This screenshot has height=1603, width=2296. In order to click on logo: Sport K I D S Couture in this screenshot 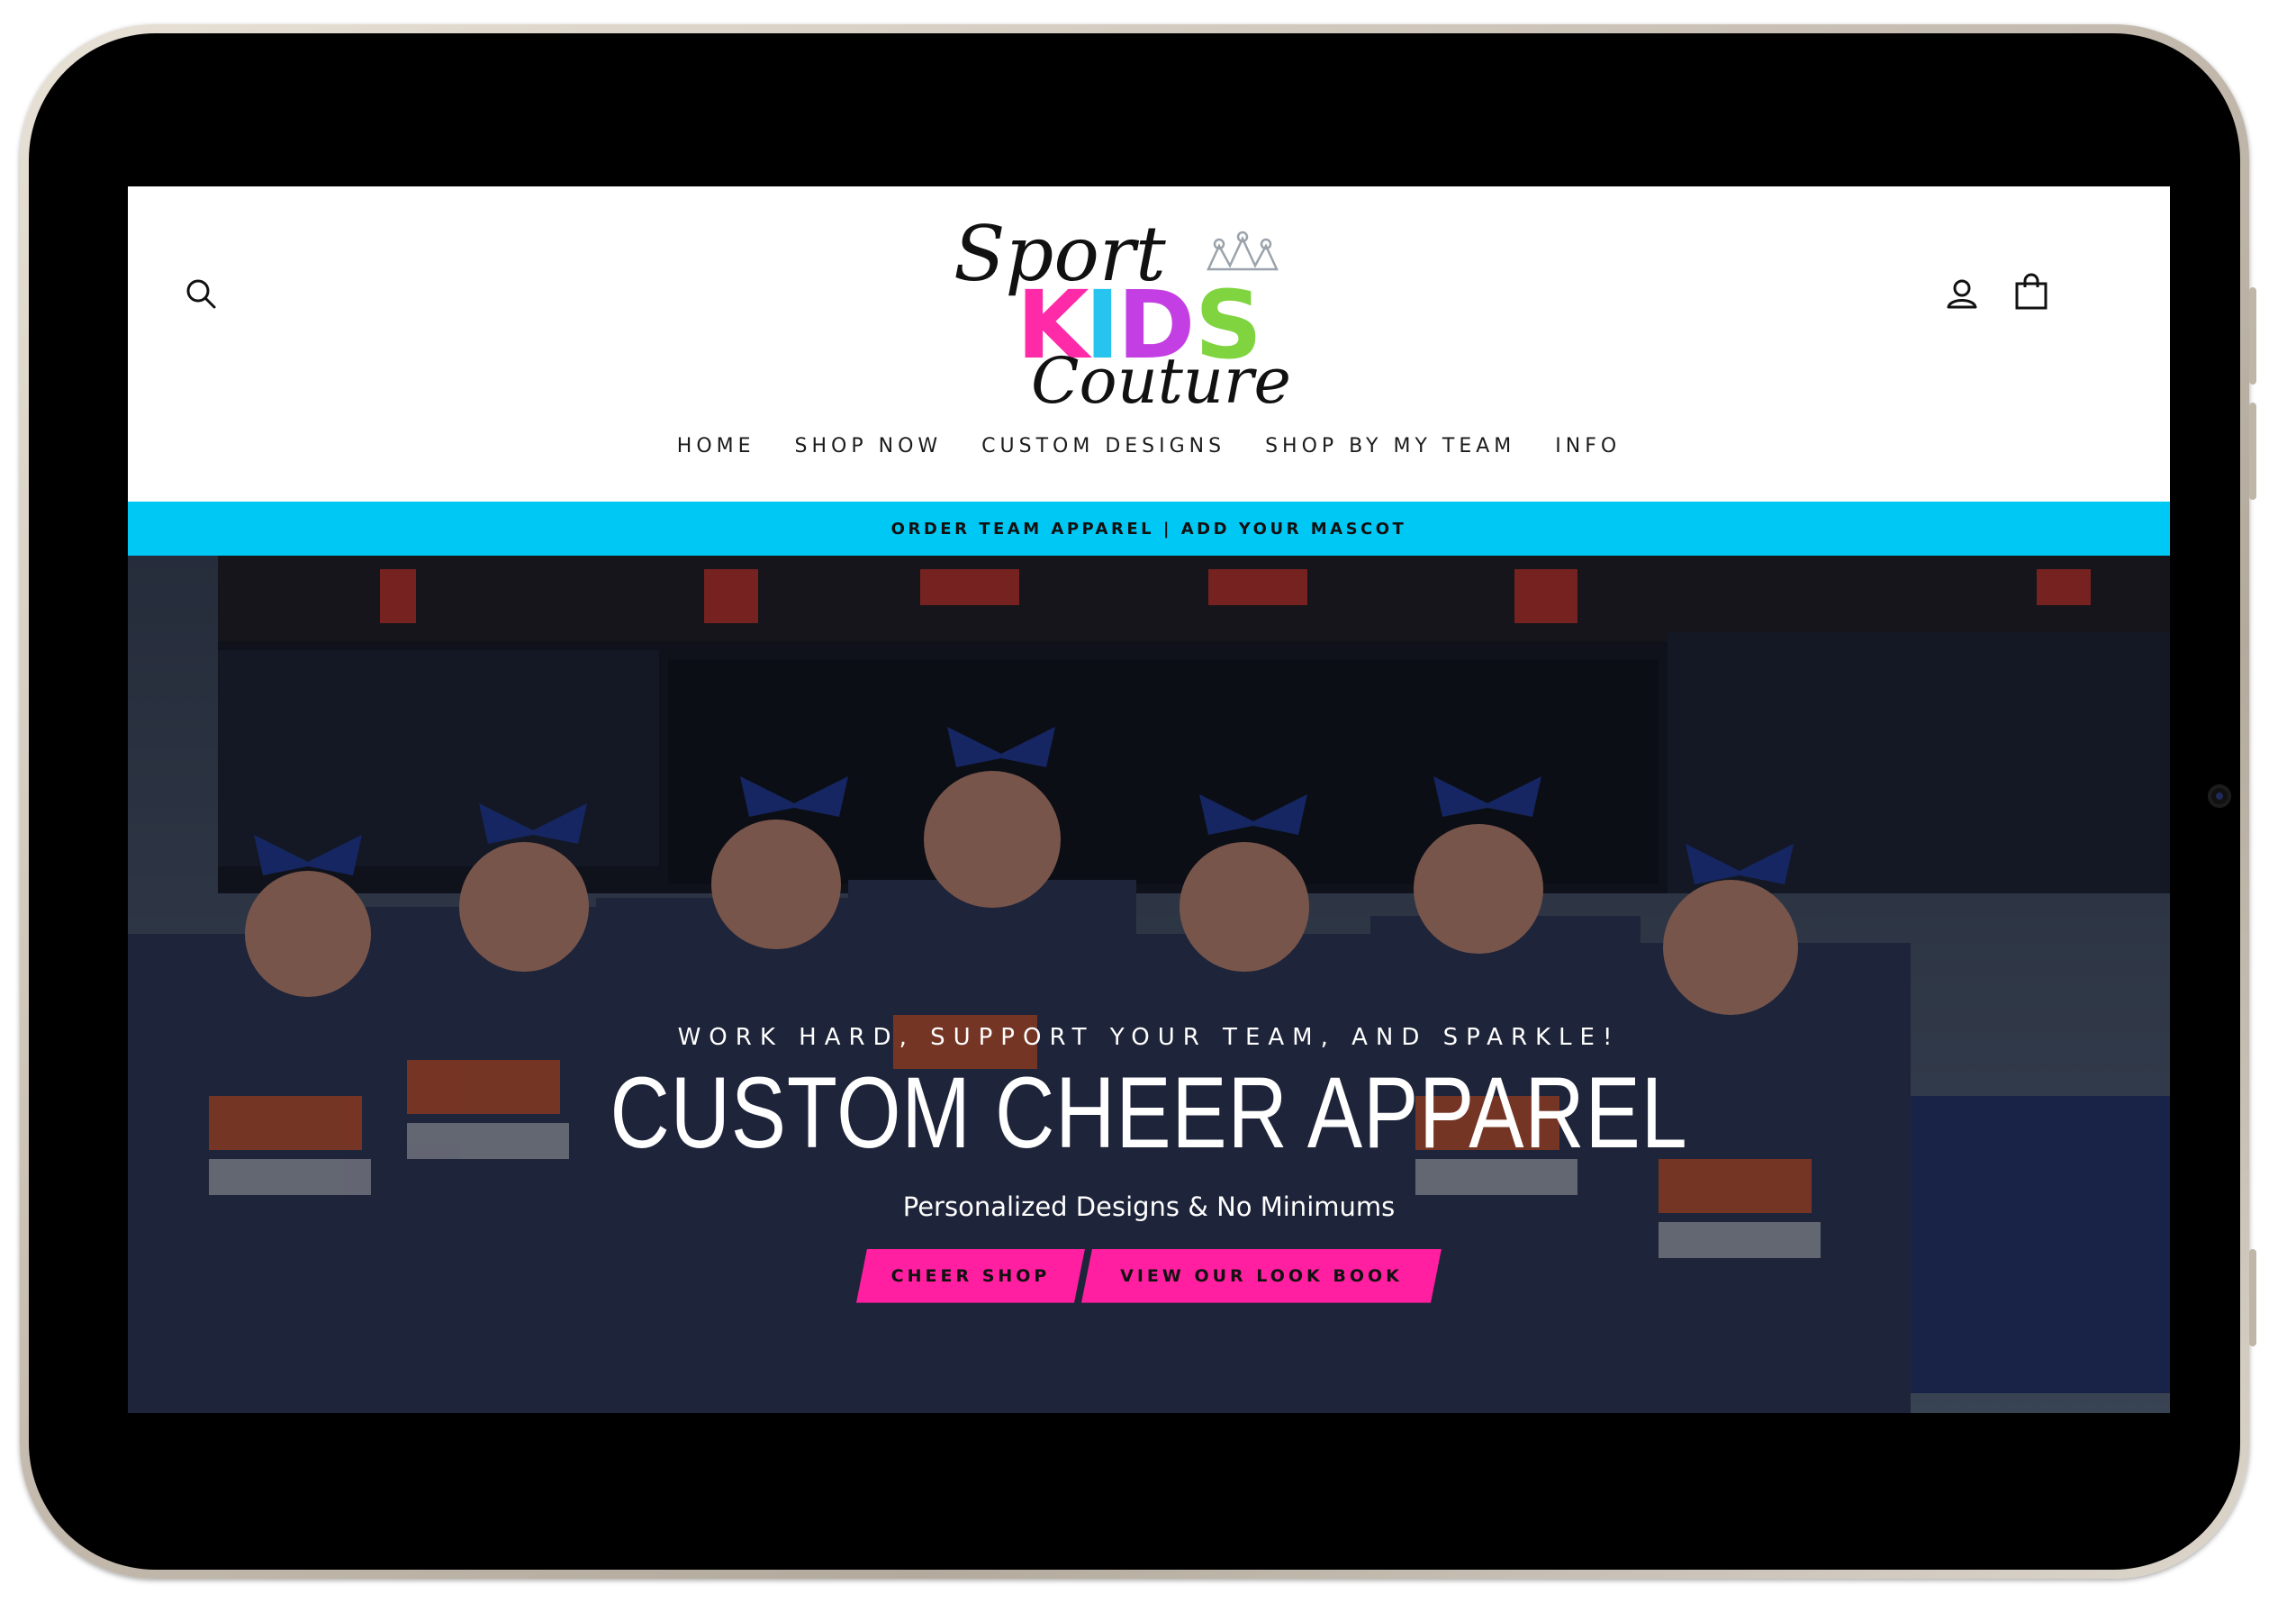, I will do `click(1154, 305)`.